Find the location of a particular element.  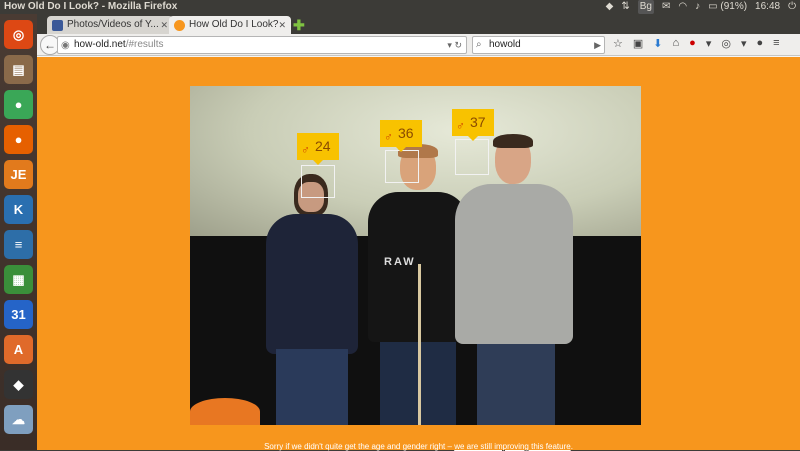

toolbar-icons: ☆ ▣ ⬇ ⌂ ● ▾ ◎ ▾ ● ≡ is located at coordinates (696, 43).